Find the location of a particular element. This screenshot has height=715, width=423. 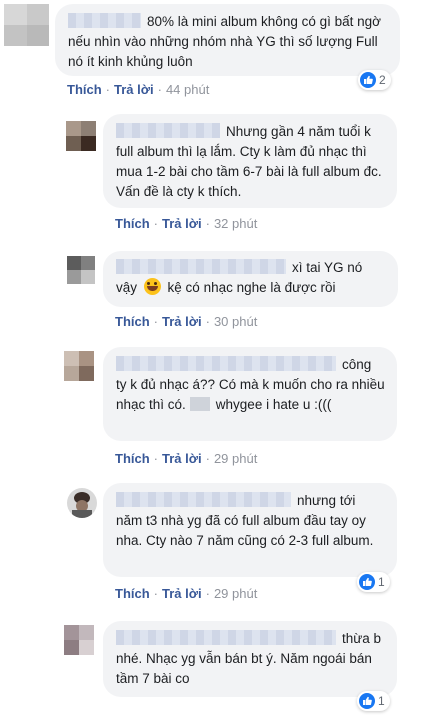

reaction-count: 2 is located at coordinates (374, 80).